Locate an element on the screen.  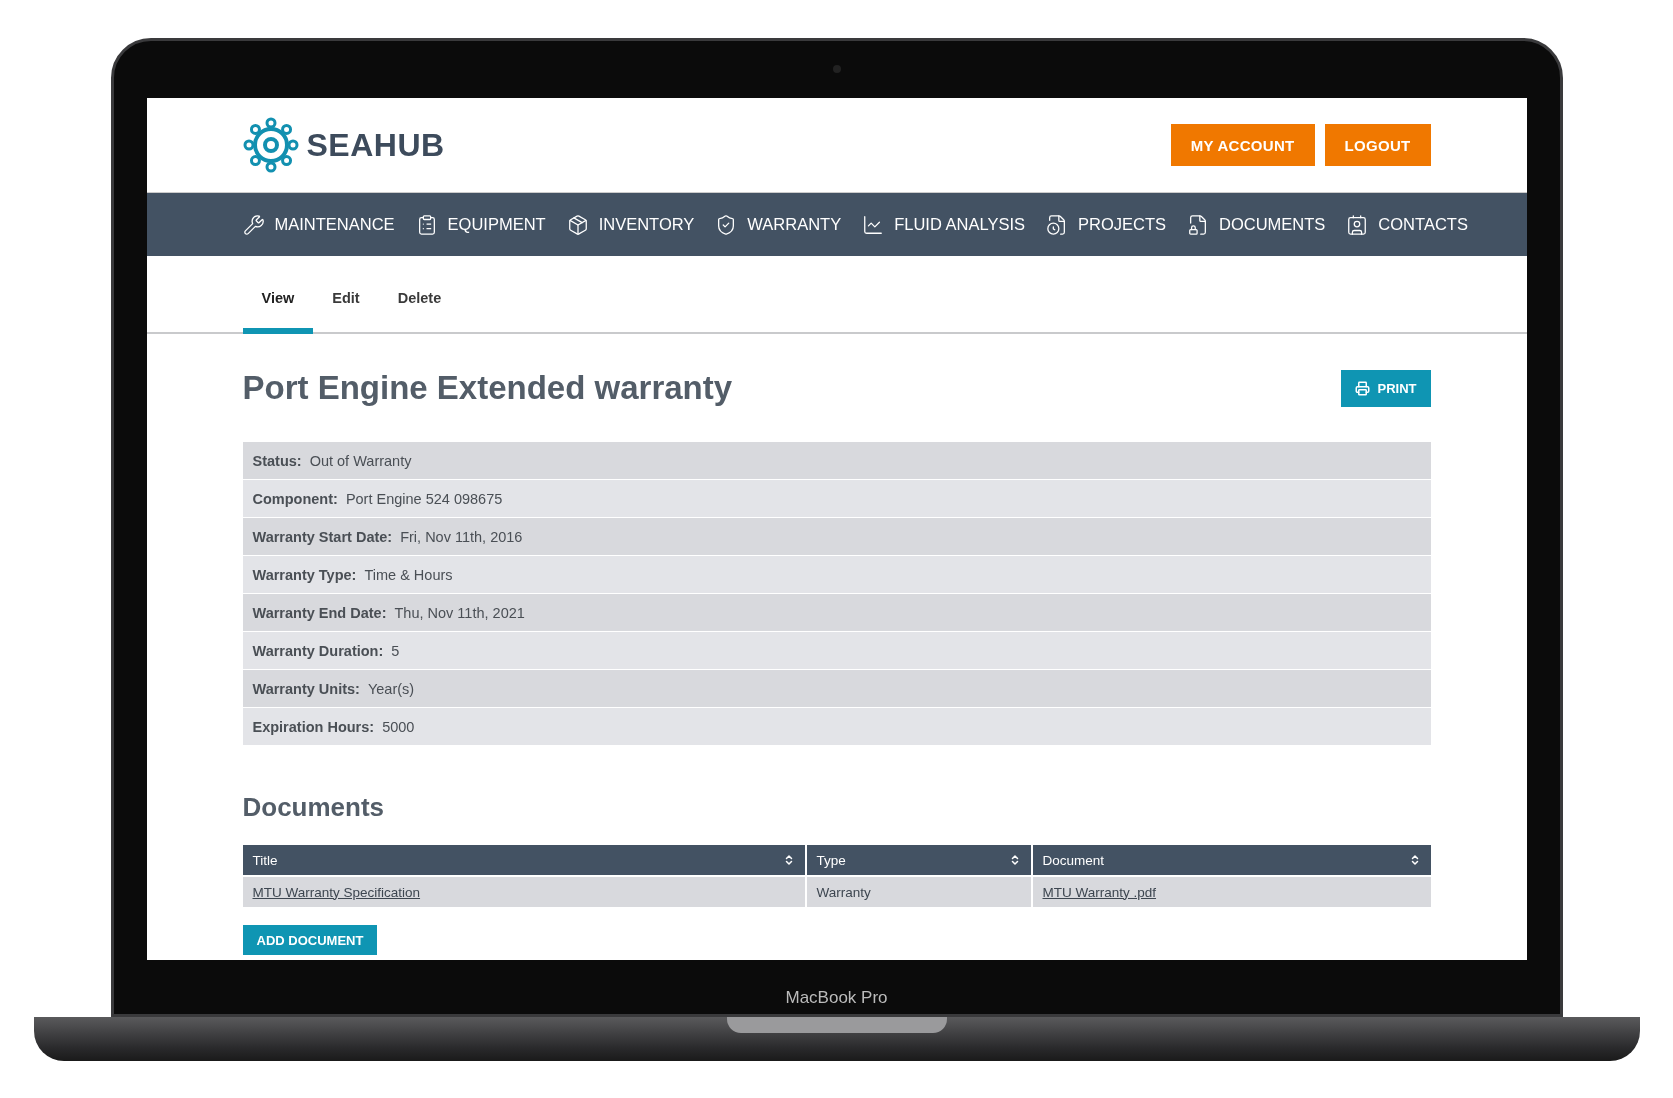
detail-value: Out of Warranty is located at coordinates (360, 460).